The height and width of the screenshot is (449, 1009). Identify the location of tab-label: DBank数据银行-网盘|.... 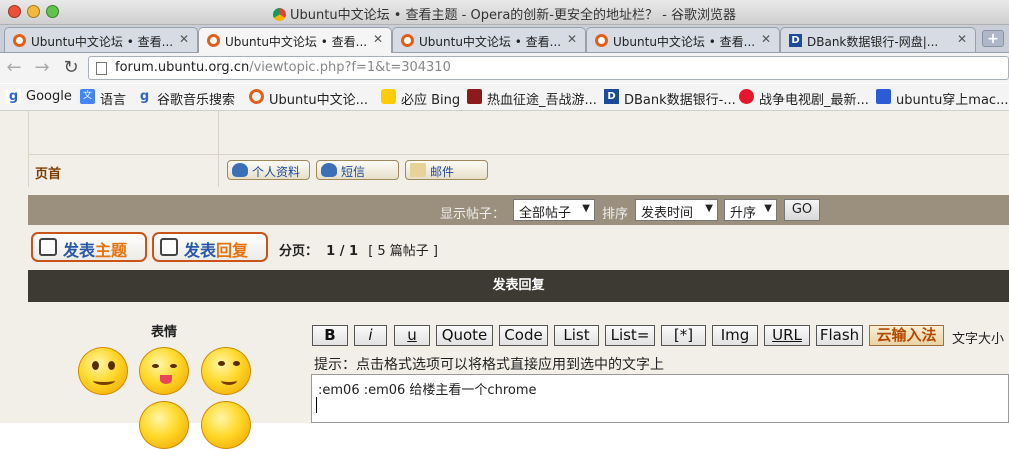
(873, 42).